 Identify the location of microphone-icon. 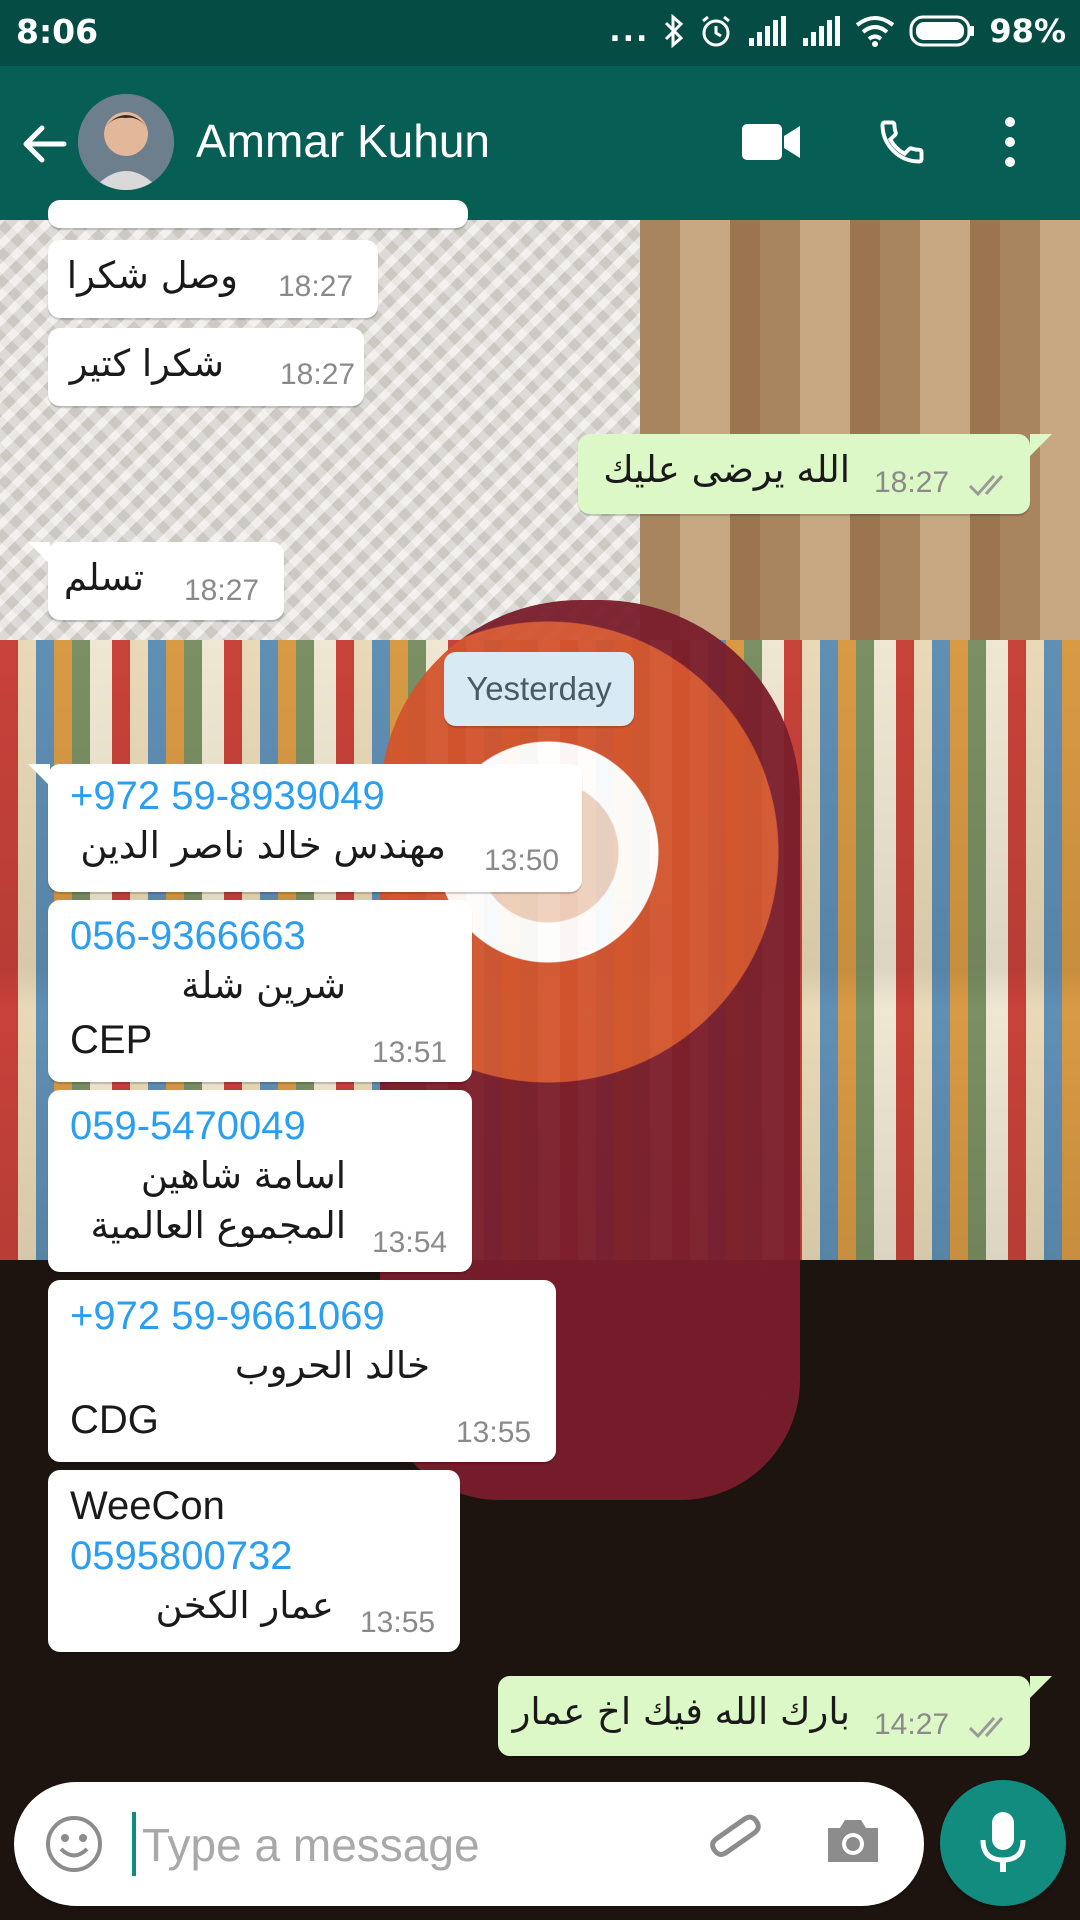
(1003, 1842).